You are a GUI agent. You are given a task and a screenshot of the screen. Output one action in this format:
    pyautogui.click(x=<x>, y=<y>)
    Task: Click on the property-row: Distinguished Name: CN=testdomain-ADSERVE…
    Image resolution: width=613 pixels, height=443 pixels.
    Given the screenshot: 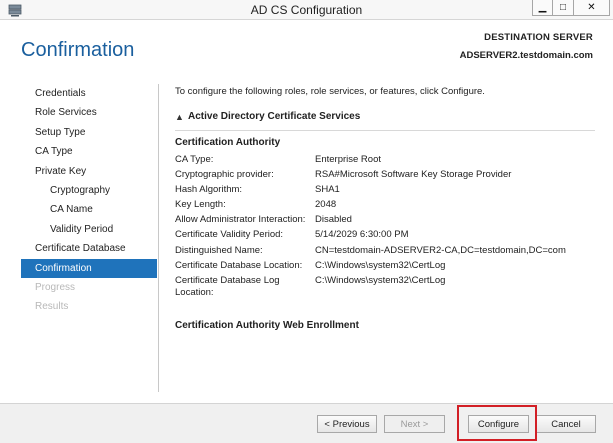 What is the action you would take?
    pyautogui.click(x=385, y=250)
    